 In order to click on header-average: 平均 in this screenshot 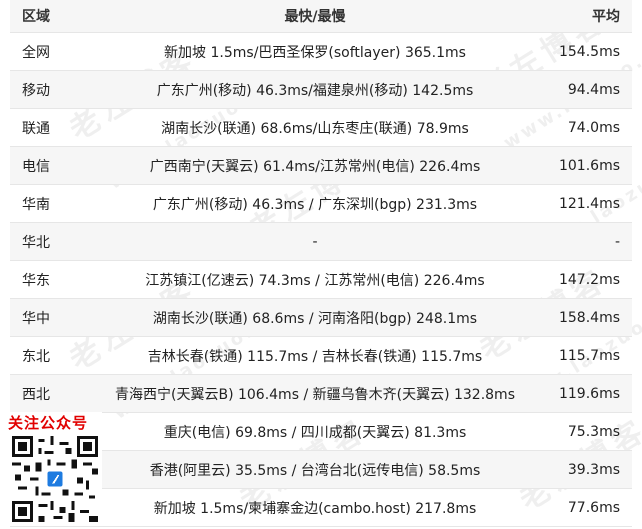, I will do `click(606, 17)`.